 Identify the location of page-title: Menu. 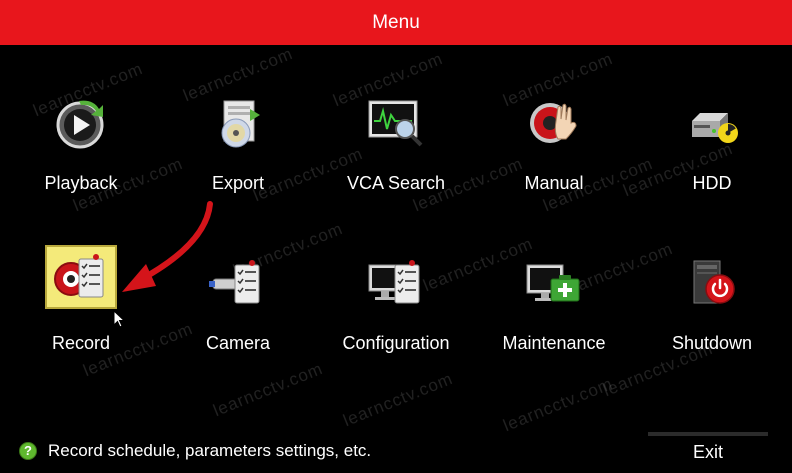
(396, 22).